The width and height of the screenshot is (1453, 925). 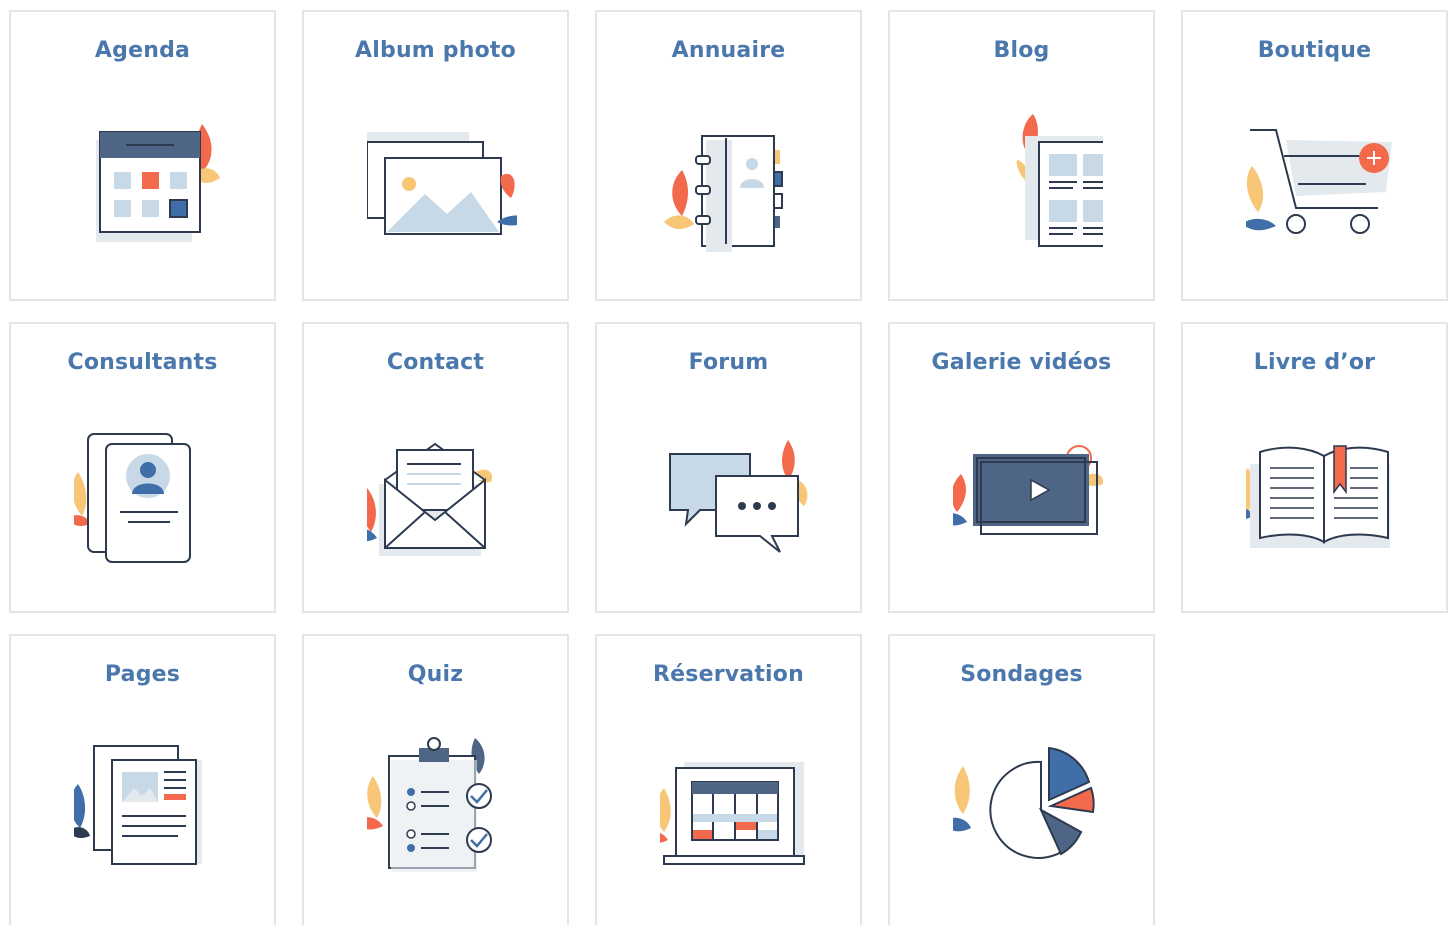 What do you see at coordinates (149, 806) in the screenshot?
I see `pages-icon` at bounding box center [149, 806].